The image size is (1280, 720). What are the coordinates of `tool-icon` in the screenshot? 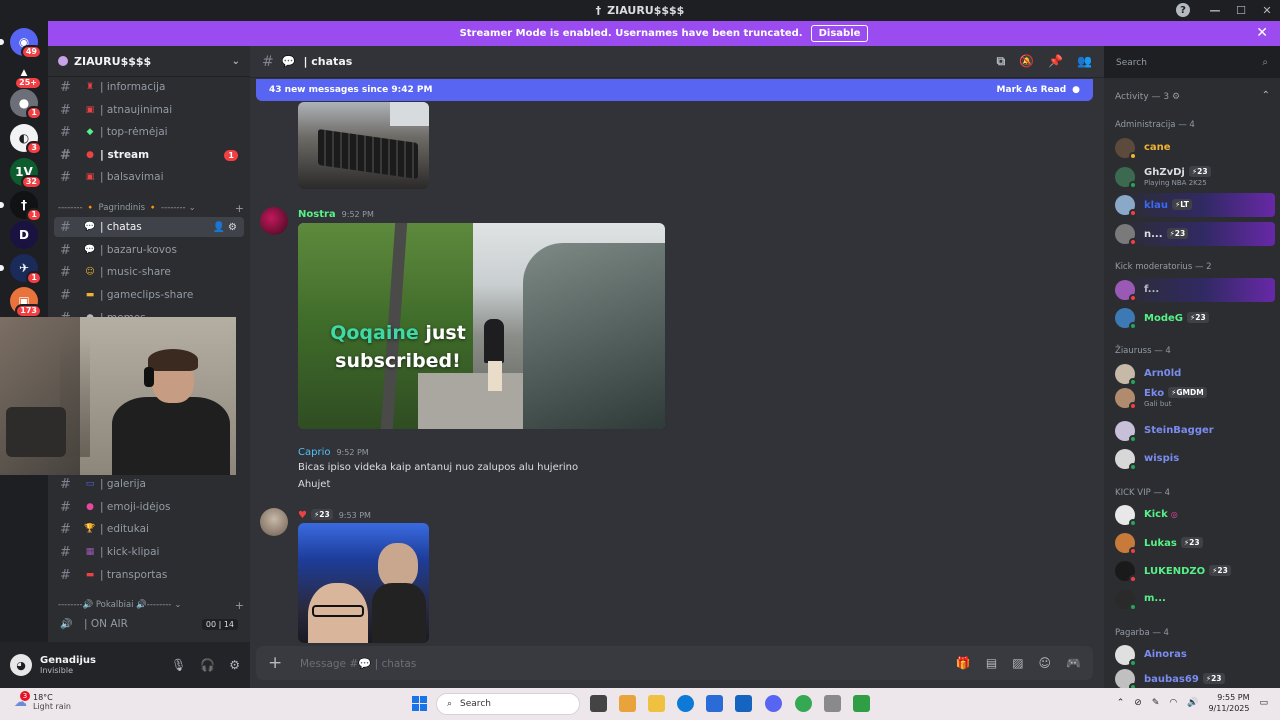 It's located at (832, 703).